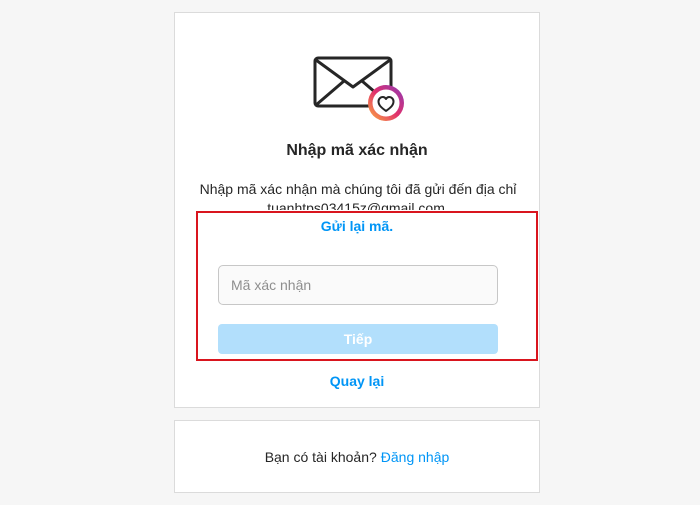  Describe the element at coordinates (357, 226) in the screenshot. I see `resend-code-link: Gửi lại mã.` at that location.